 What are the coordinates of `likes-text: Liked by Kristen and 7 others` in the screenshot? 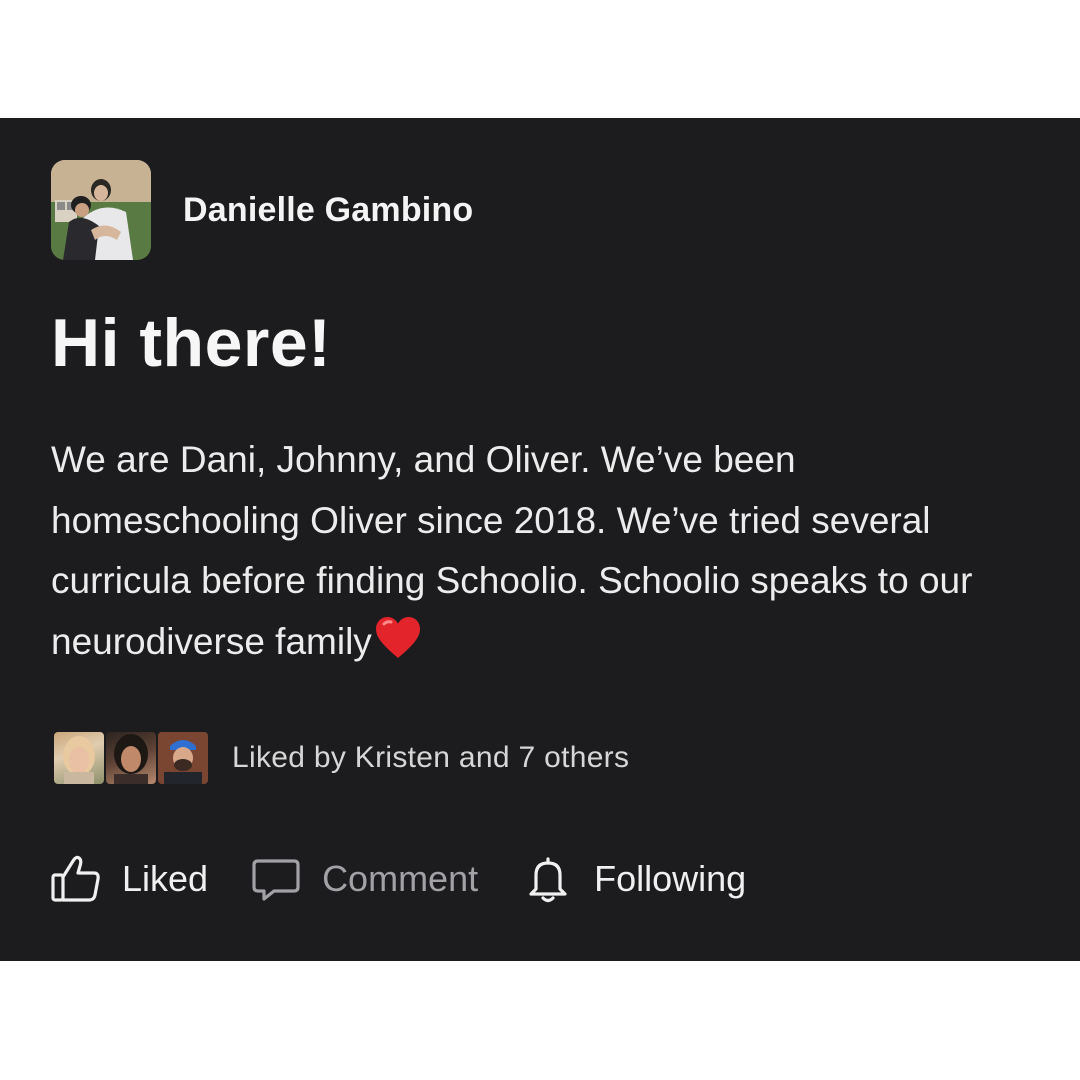 It's located at (430, 758).